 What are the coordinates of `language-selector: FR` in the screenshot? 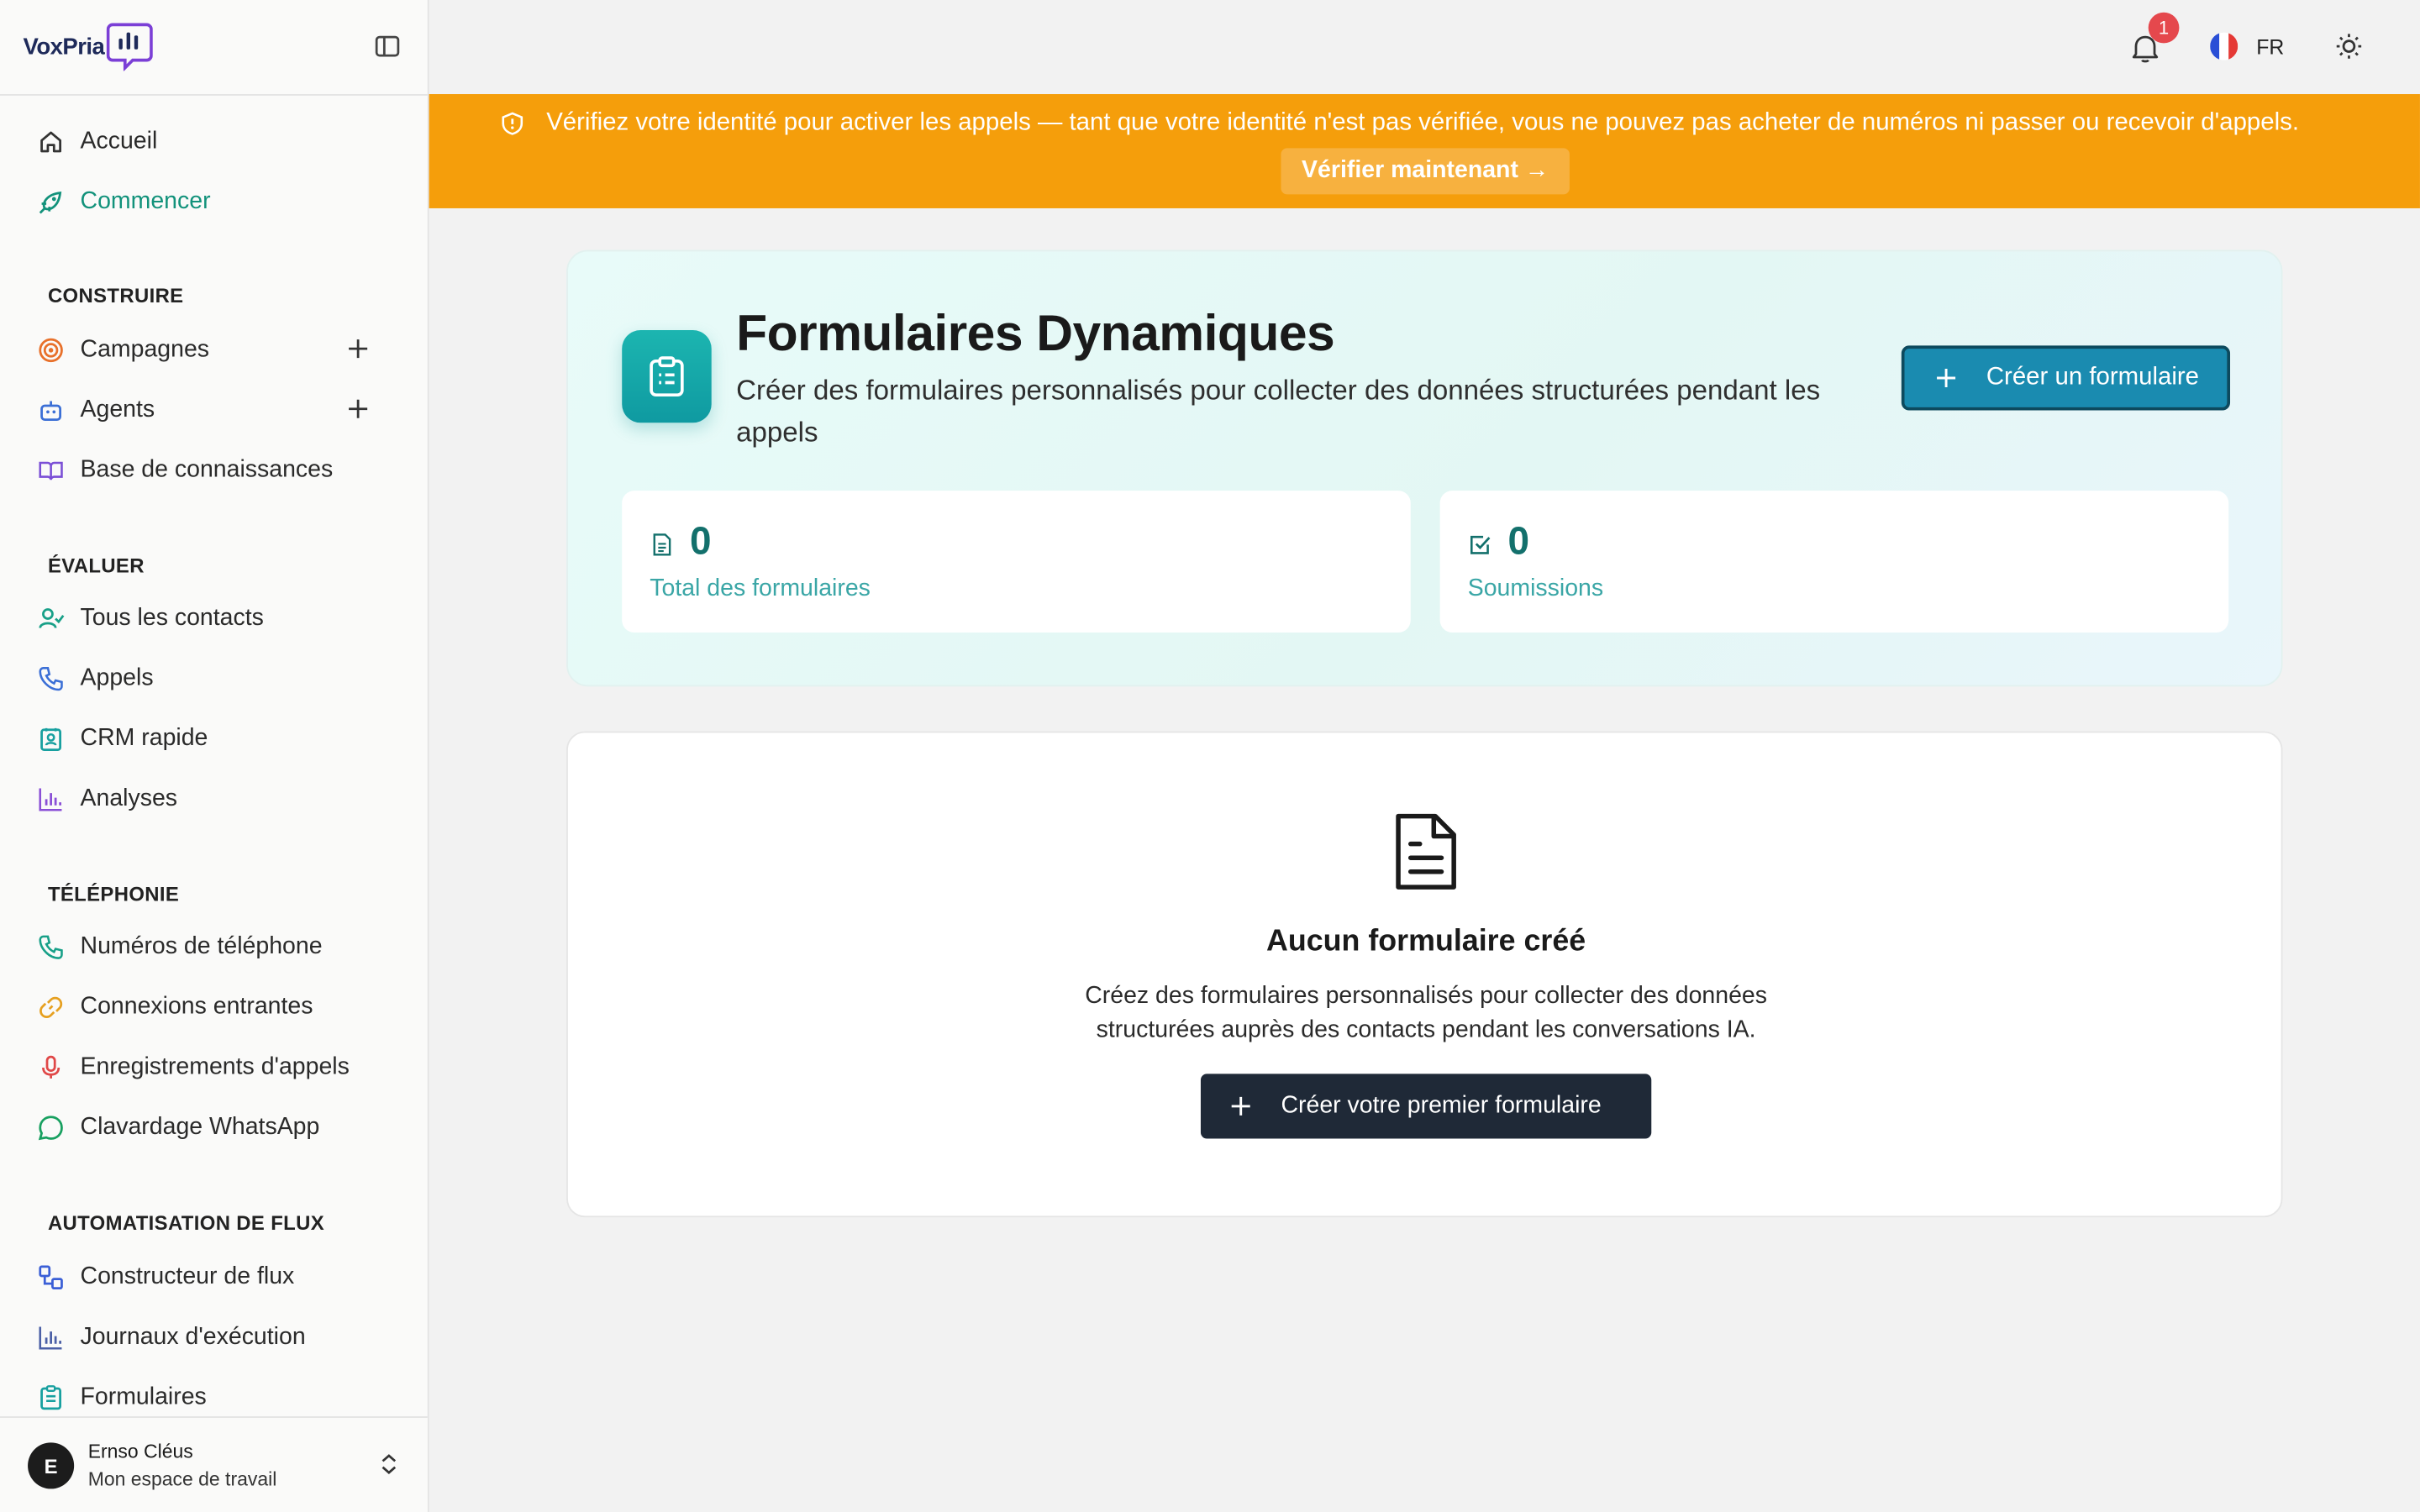 It's located at (2247, 46).